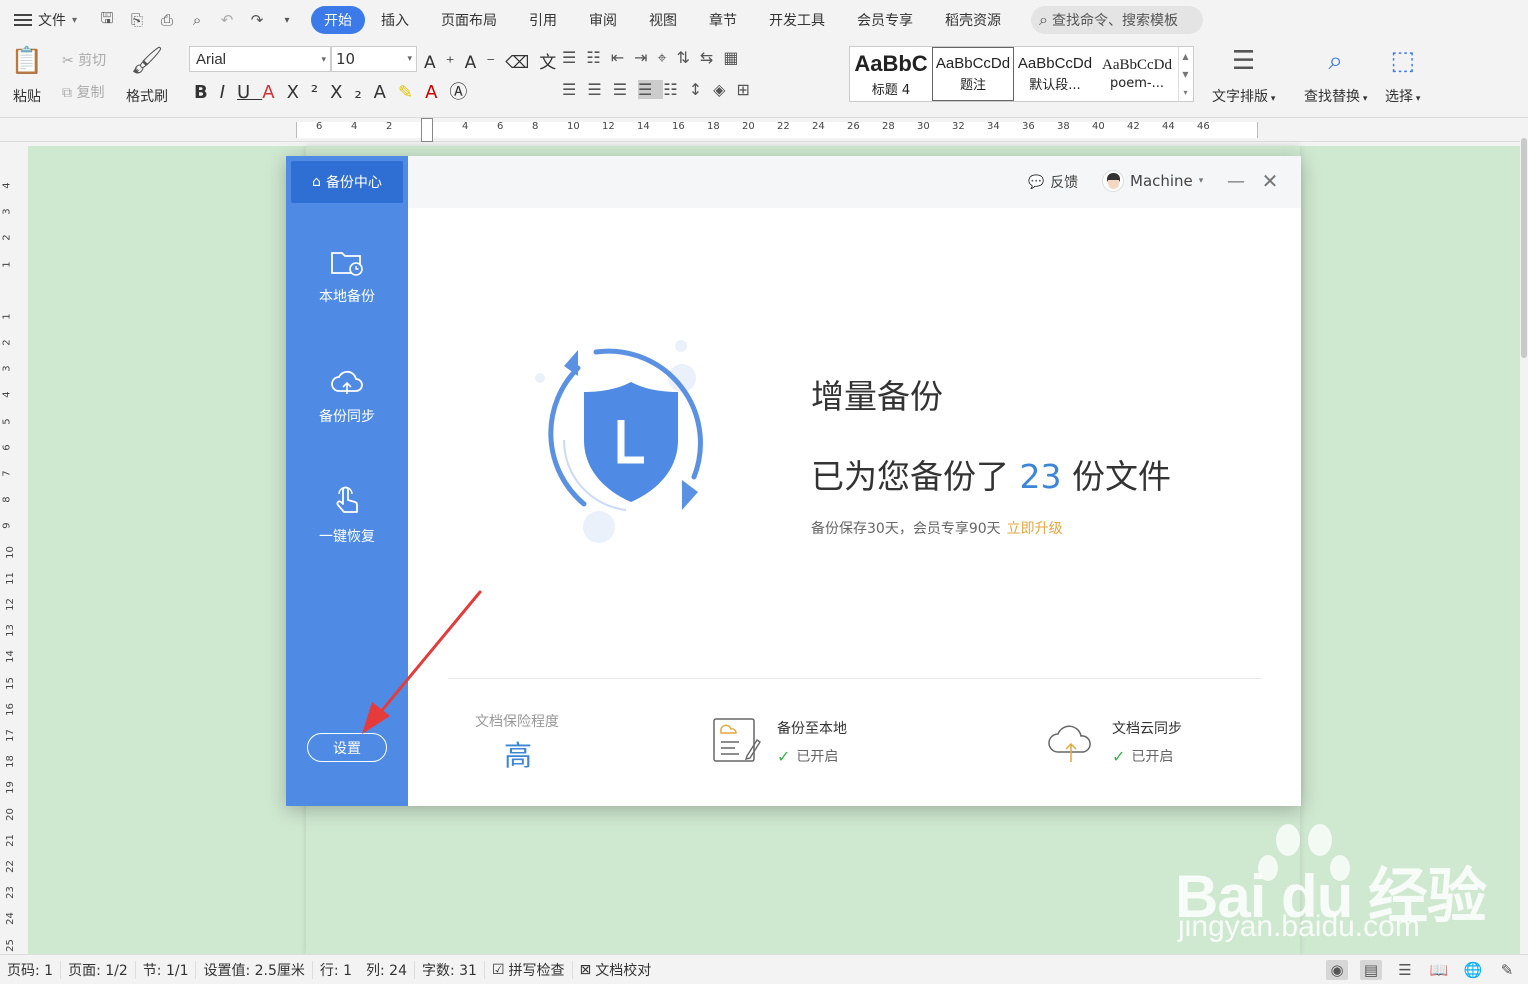 This screenshot has height=984, width=1528. Describe the element at coordinates (885, 20) in the screenshot. I see `tab-member: 会员专享` at that location.